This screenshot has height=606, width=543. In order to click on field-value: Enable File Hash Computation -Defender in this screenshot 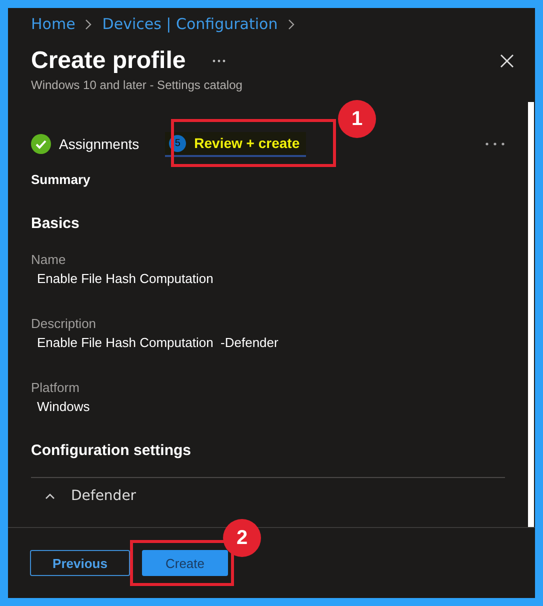, I will do `click(158, 342)`.